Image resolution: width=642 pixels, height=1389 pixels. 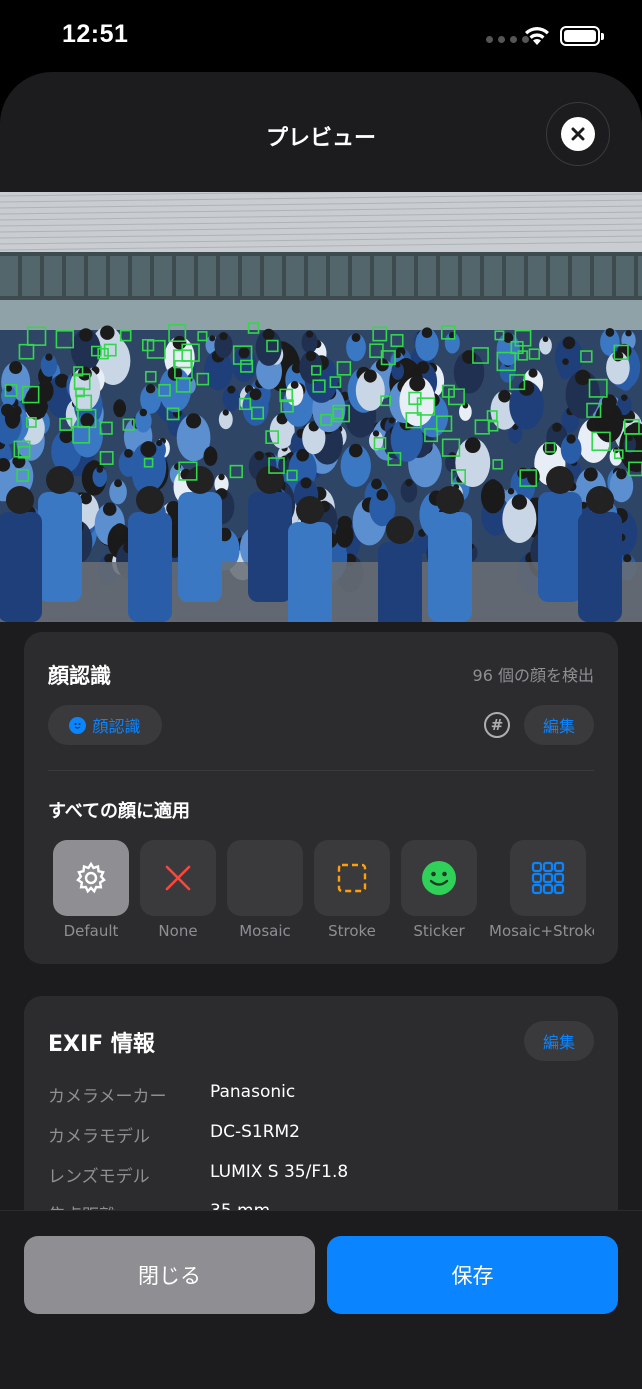 What do you see at coordinates (253, 1092) in the screenshot?
I see `exif-value: Panasonic` at bounding box center [253, 1092].